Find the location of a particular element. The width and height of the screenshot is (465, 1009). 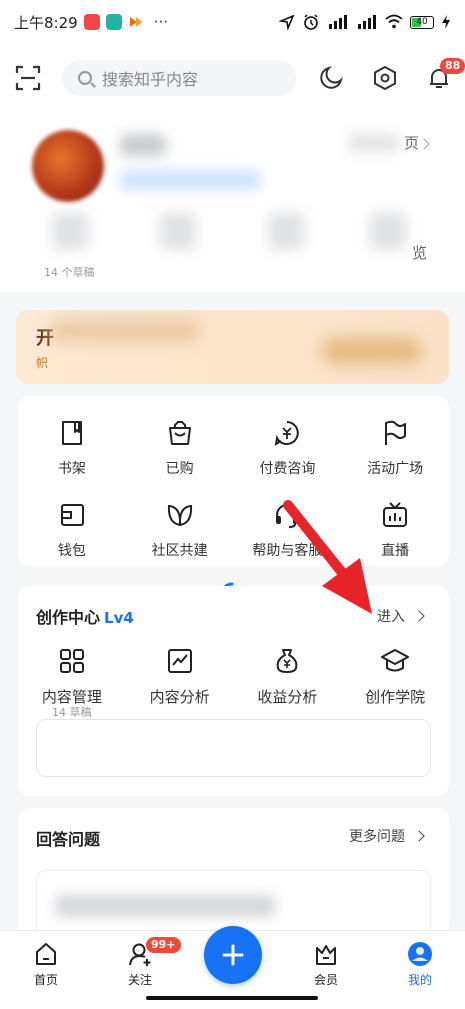

vip-text-blurred is located at coordinates (125, 331).